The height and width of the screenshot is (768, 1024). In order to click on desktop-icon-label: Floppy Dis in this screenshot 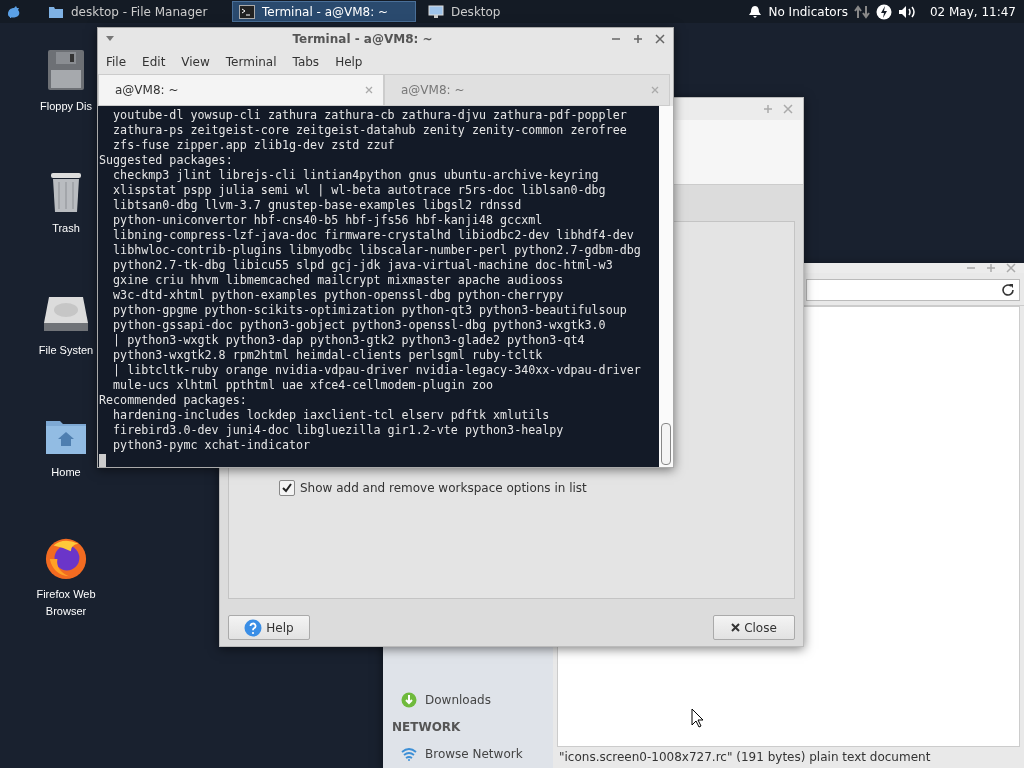, I will do `click(66, 106)`.